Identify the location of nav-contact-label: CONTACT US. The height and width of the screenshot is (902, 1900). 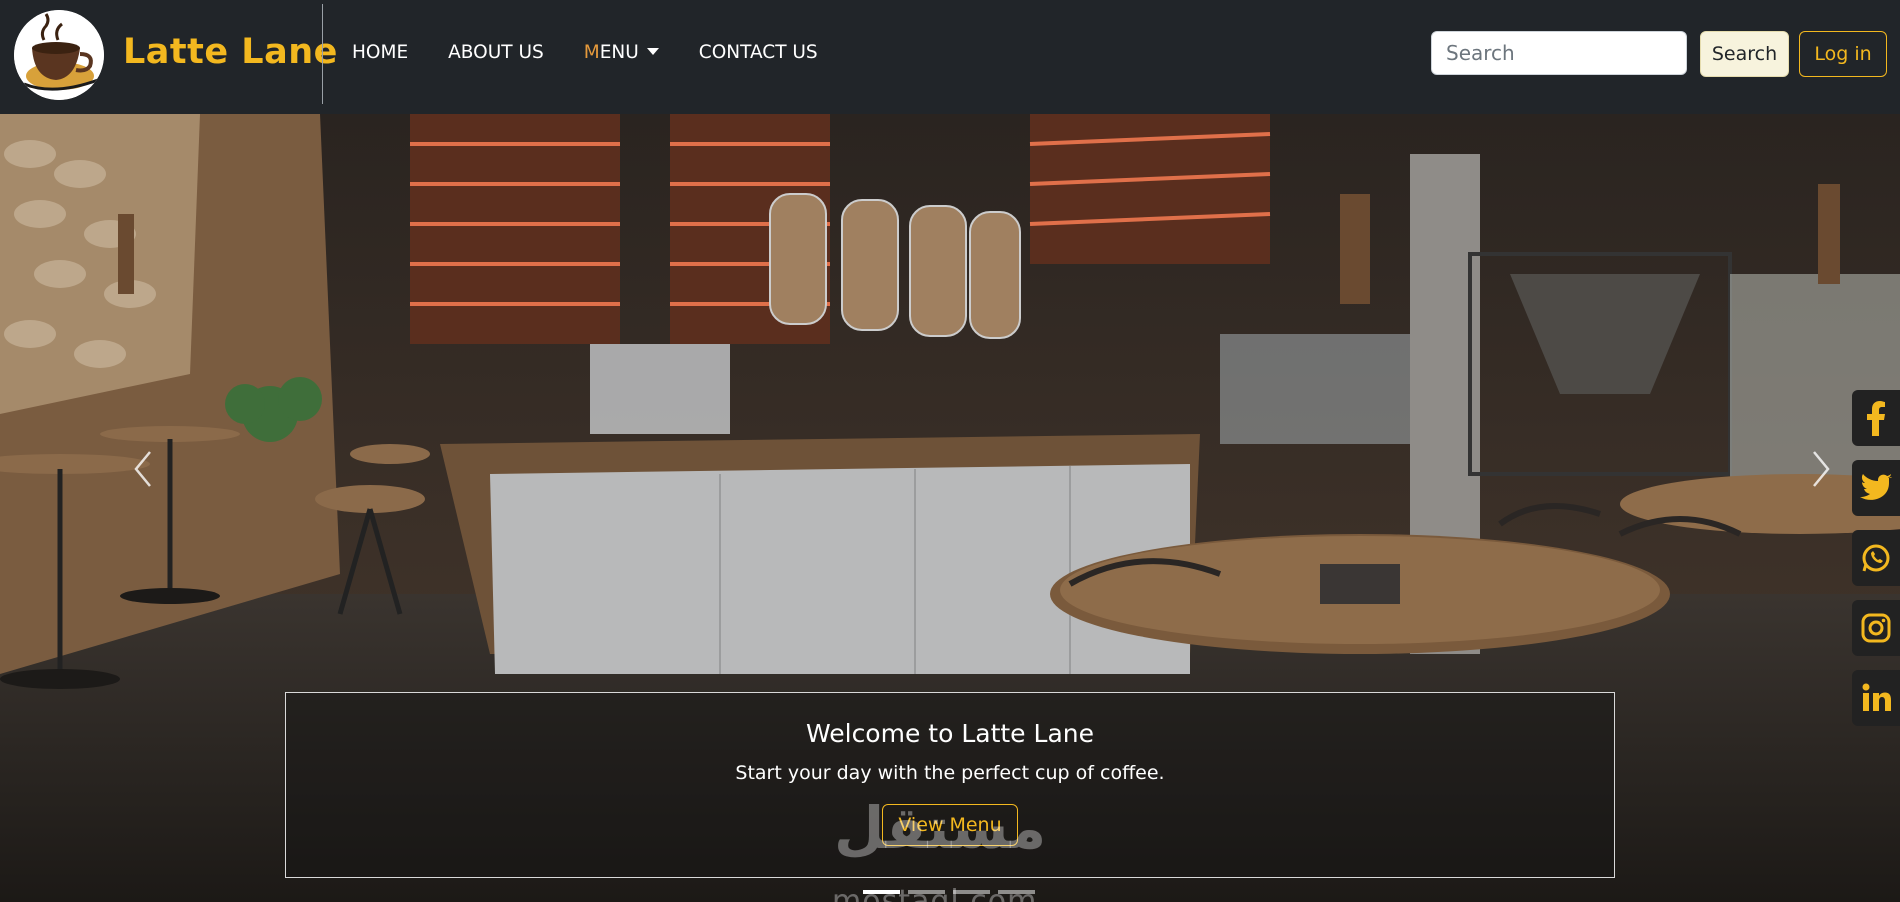
(758, 52).